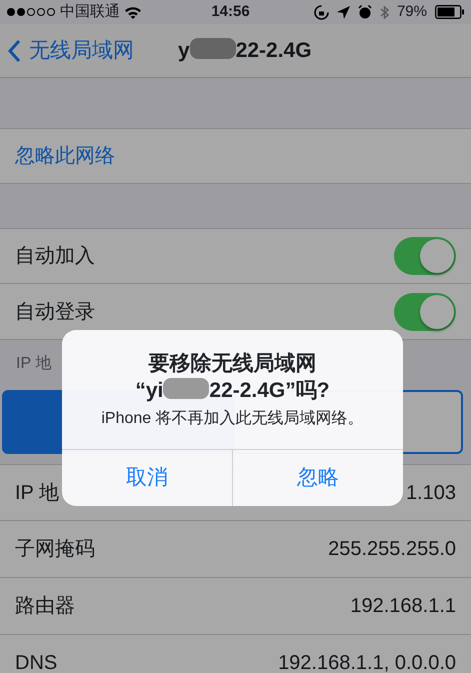 The width and height of the screenshot is (471, 673). What do you see at coordinates (245, 50) in the screenshot?
I see `nav-title: y 22-2.4G` at bounding box center [245, 50].